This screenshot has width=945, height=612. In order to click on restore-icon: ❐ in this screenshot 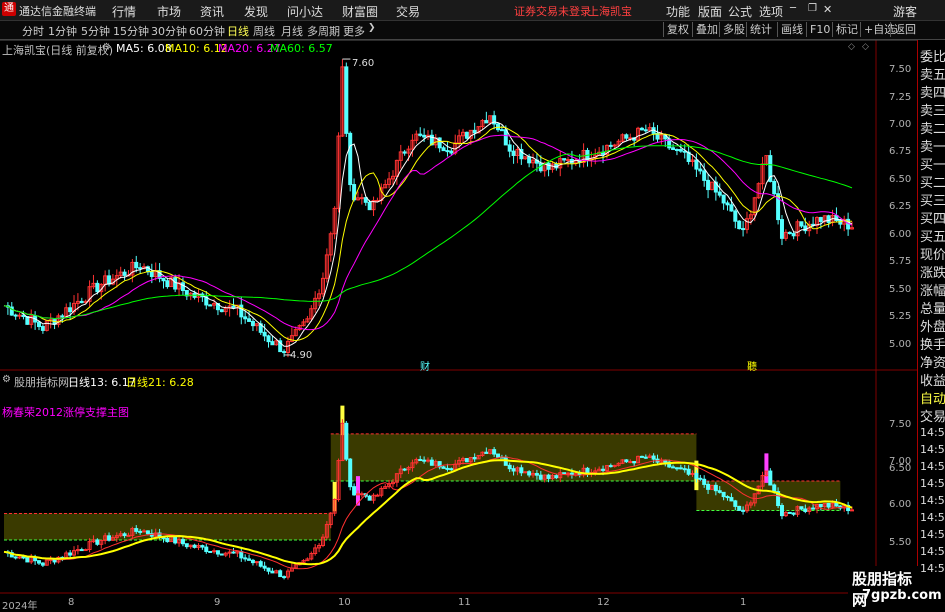, I will do `click(812, 8)`.